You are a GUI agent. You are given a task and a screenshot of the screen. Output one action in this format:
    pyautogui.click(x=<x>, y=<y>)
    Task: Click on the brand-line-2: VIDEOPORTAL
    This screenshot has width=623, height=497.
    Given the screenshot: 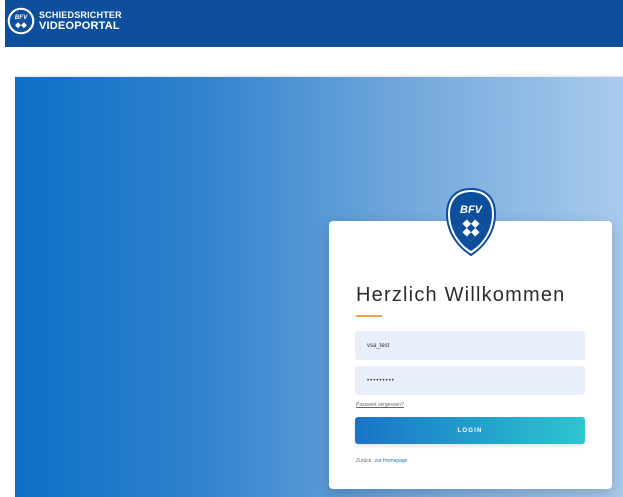 What is the action you would take?
    pyautogui.click(x=79, y=26)
    